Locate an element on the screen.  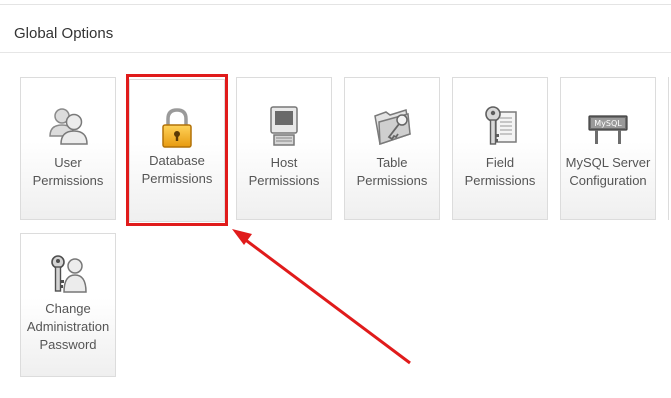
field-permissions-tile: Field Permissions is located at coordinates (500, 148).